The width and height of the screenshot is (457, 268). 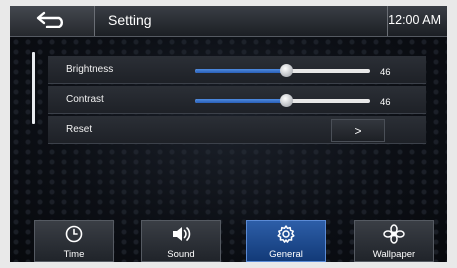 I want to click on status-bar: Setting 12:00 AM, so click(x=228, y=21).